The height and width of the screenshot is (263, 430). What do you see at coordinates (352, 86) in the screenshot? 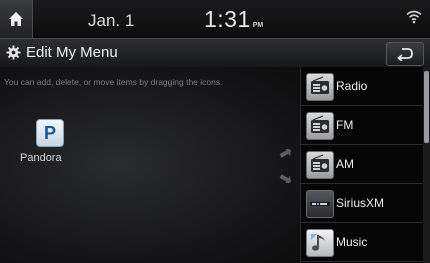
I see `menu-item-label: Radio` at bounding box center [352, 86].